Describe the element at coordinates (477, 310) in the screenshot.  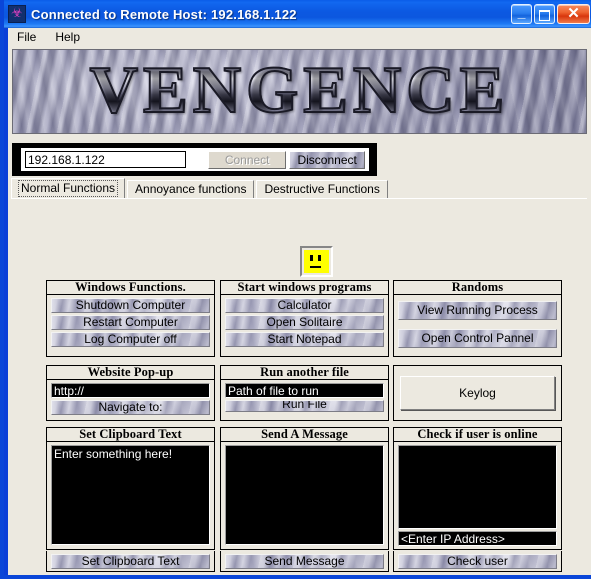
I see `view-running-process-button: View Running Process` at that location.